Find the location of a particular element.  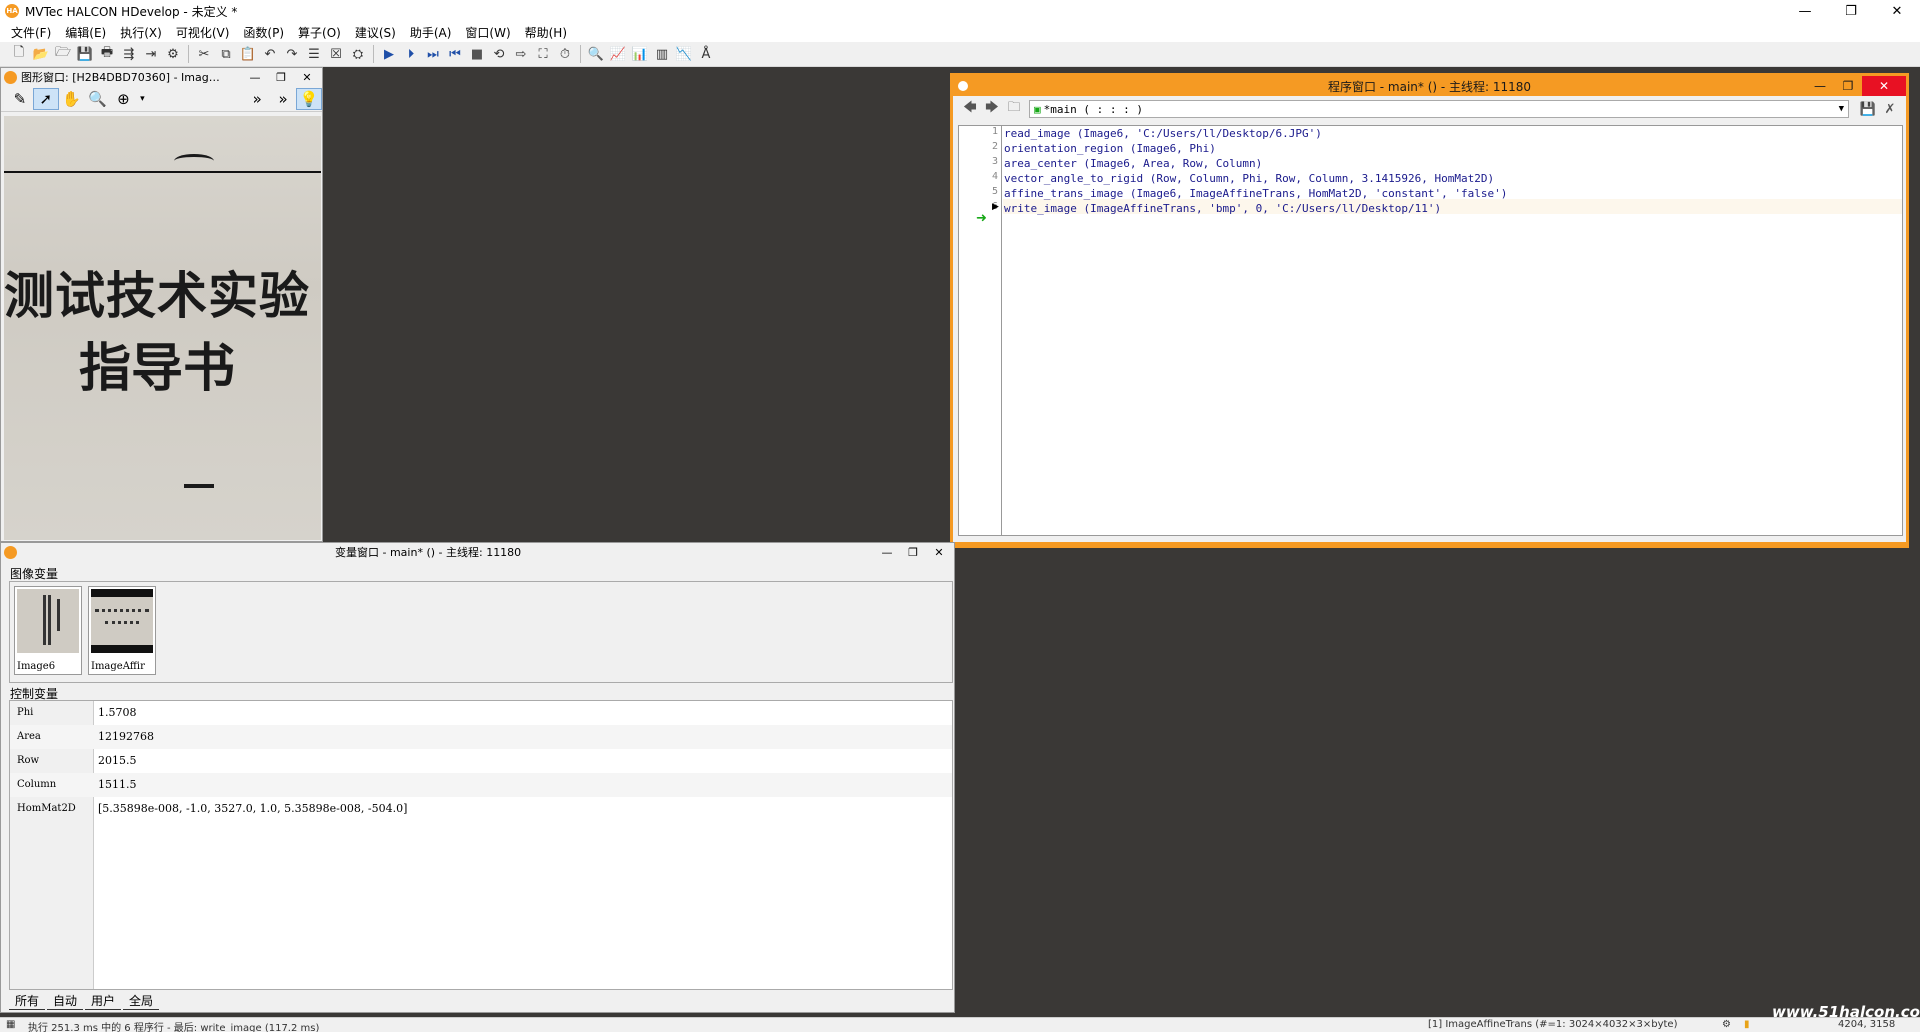

open-example-icon: 🗁 is located at coordinates (63, 54).